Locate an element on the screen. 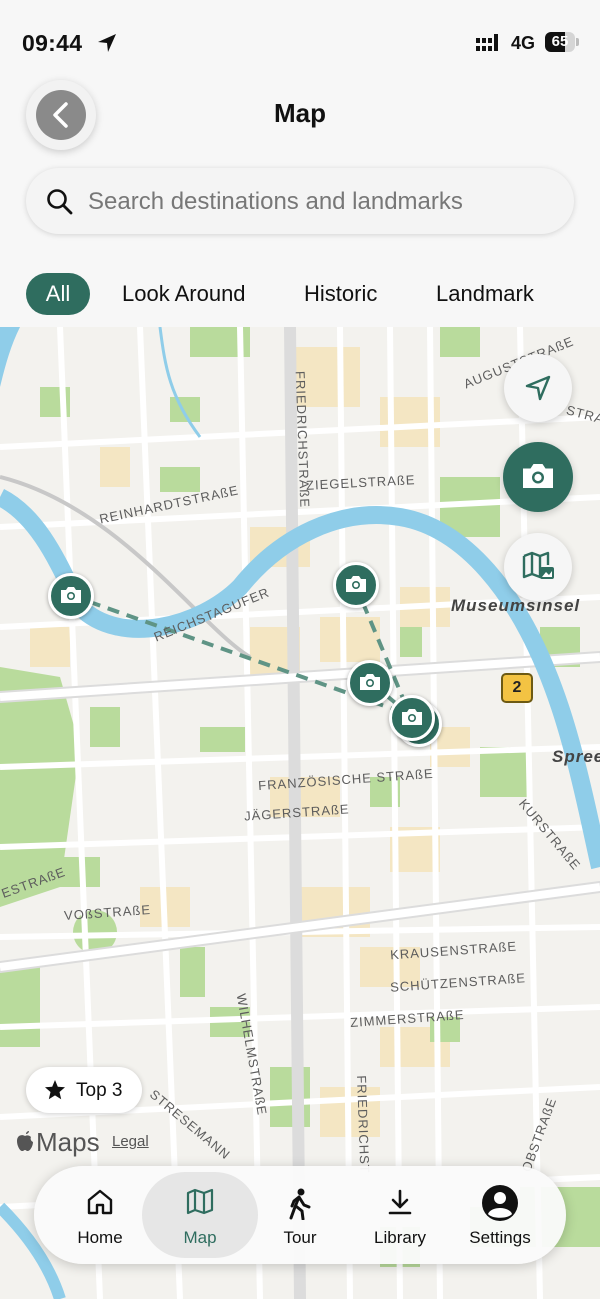 This screenshot has width=600, height=1299. download-icon is located at coordinates (400, 1202).